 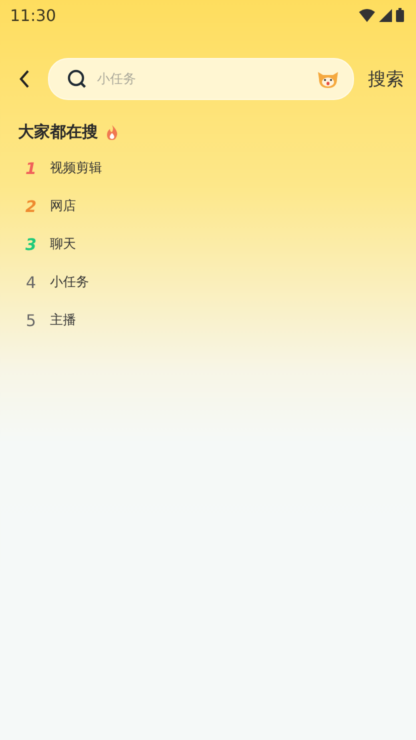 What do you see at coordinates (63, 244) in the screenshot?
I see `trending-item: 聊天` at bounding box center [63, 244].